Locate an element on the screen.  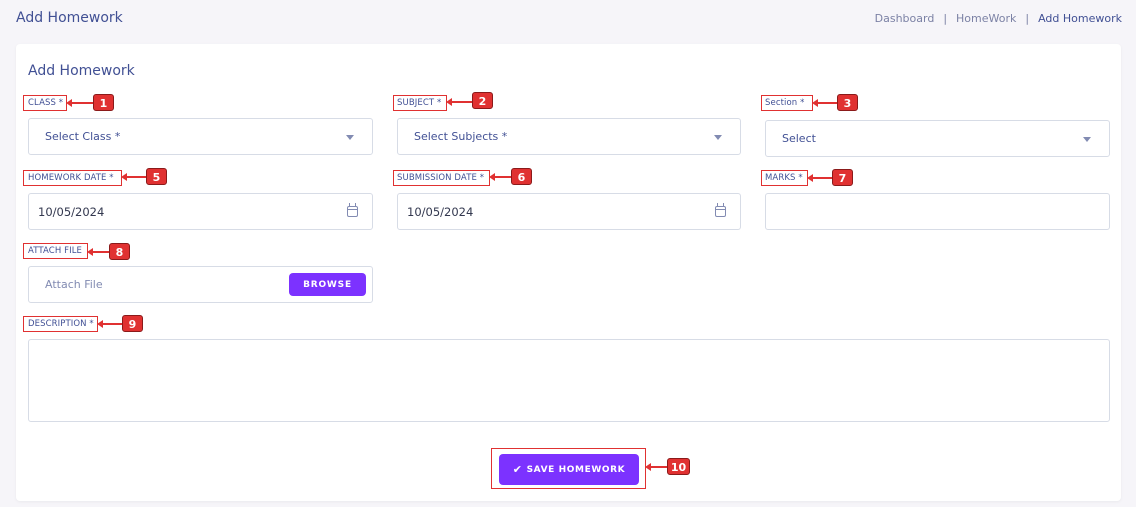
form-title: Add Homework is located at coordinates (81, 71).